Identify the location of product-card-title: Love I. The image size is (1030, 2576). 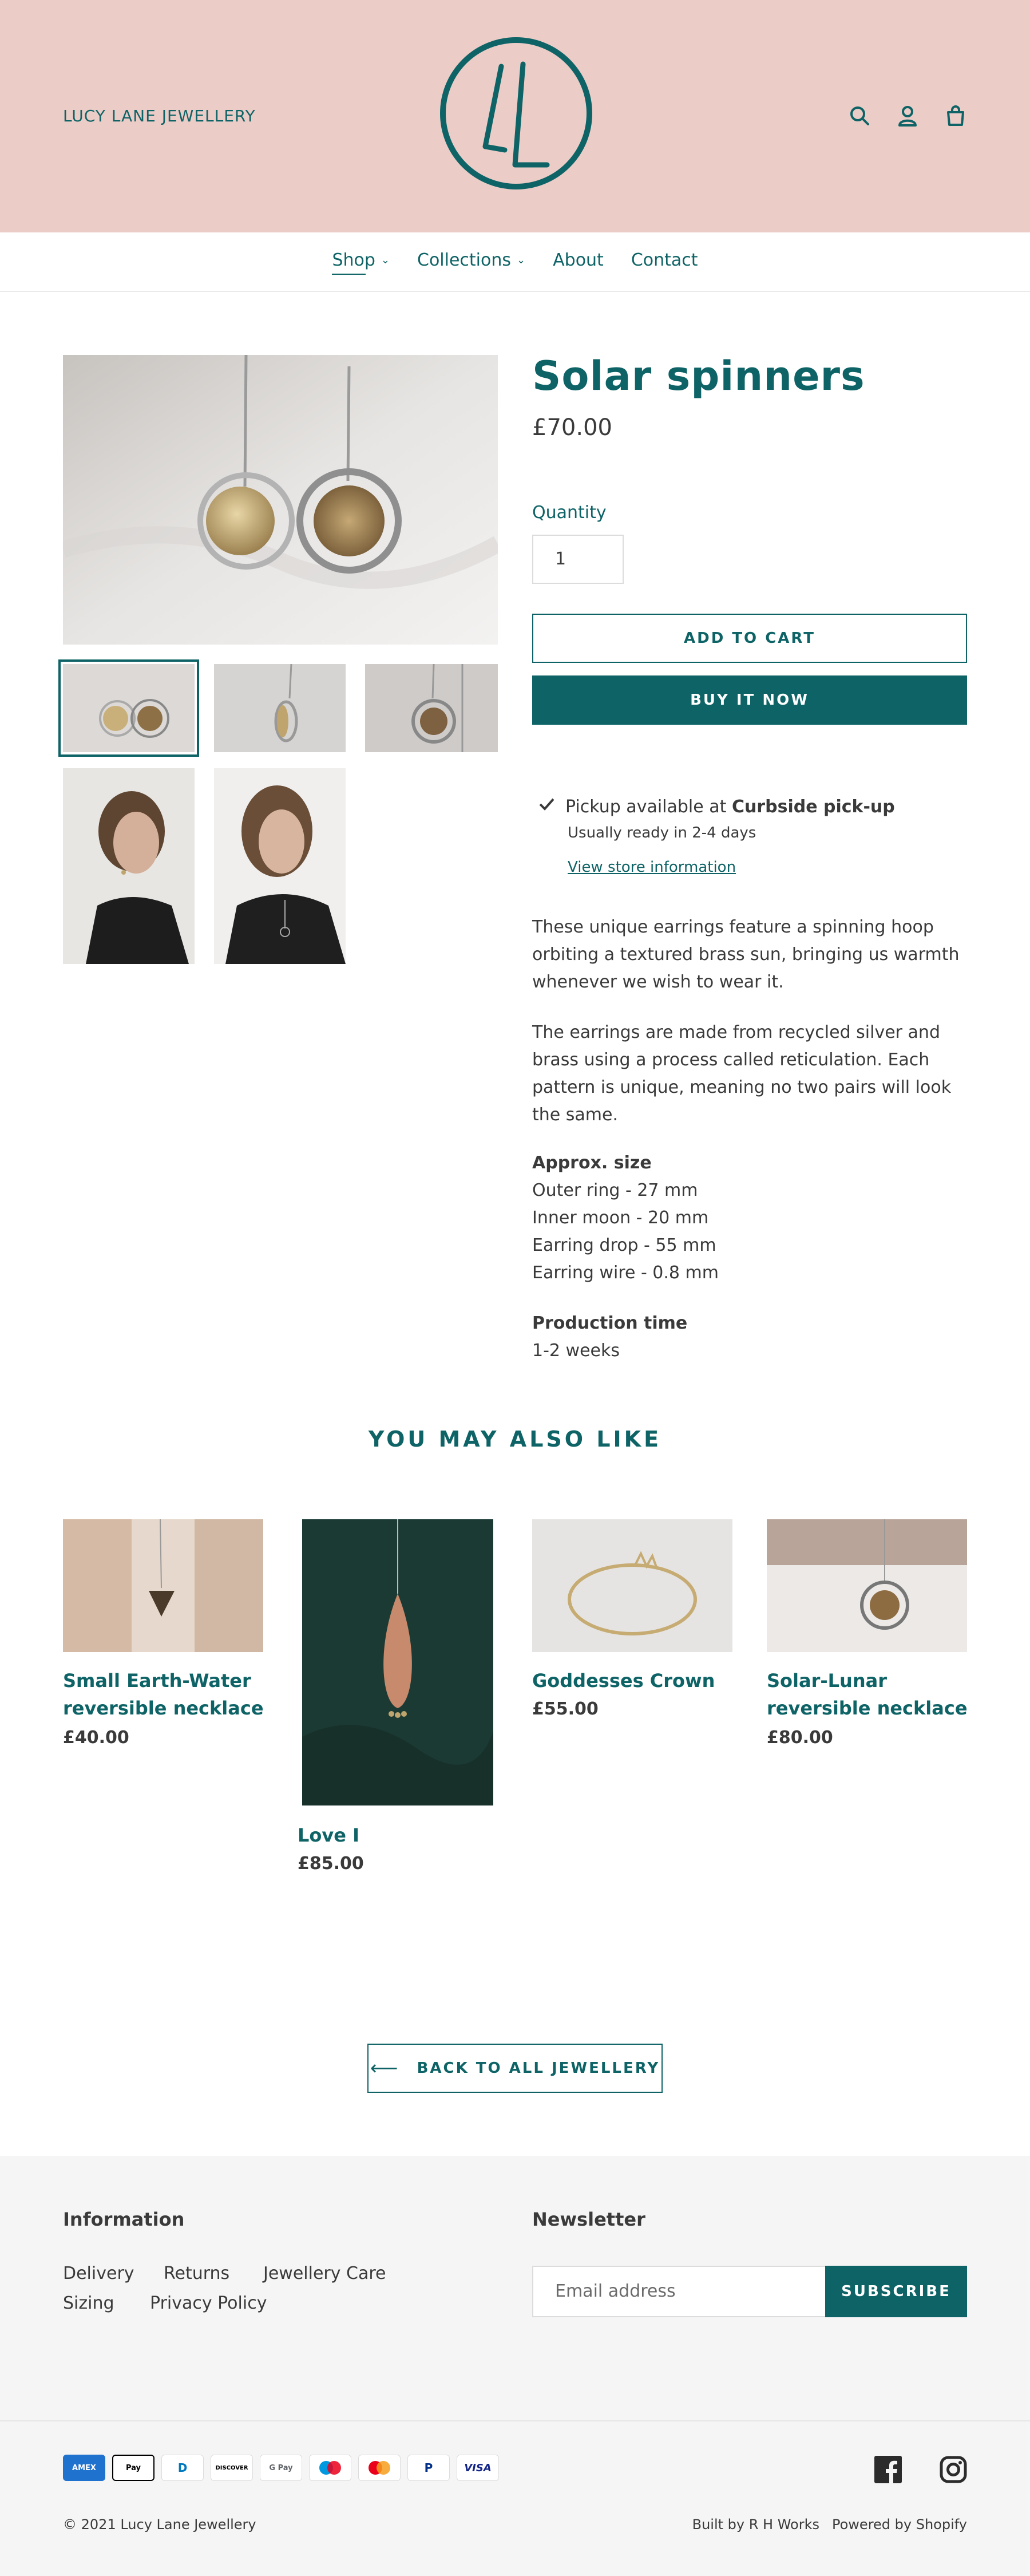
(328, 1835).